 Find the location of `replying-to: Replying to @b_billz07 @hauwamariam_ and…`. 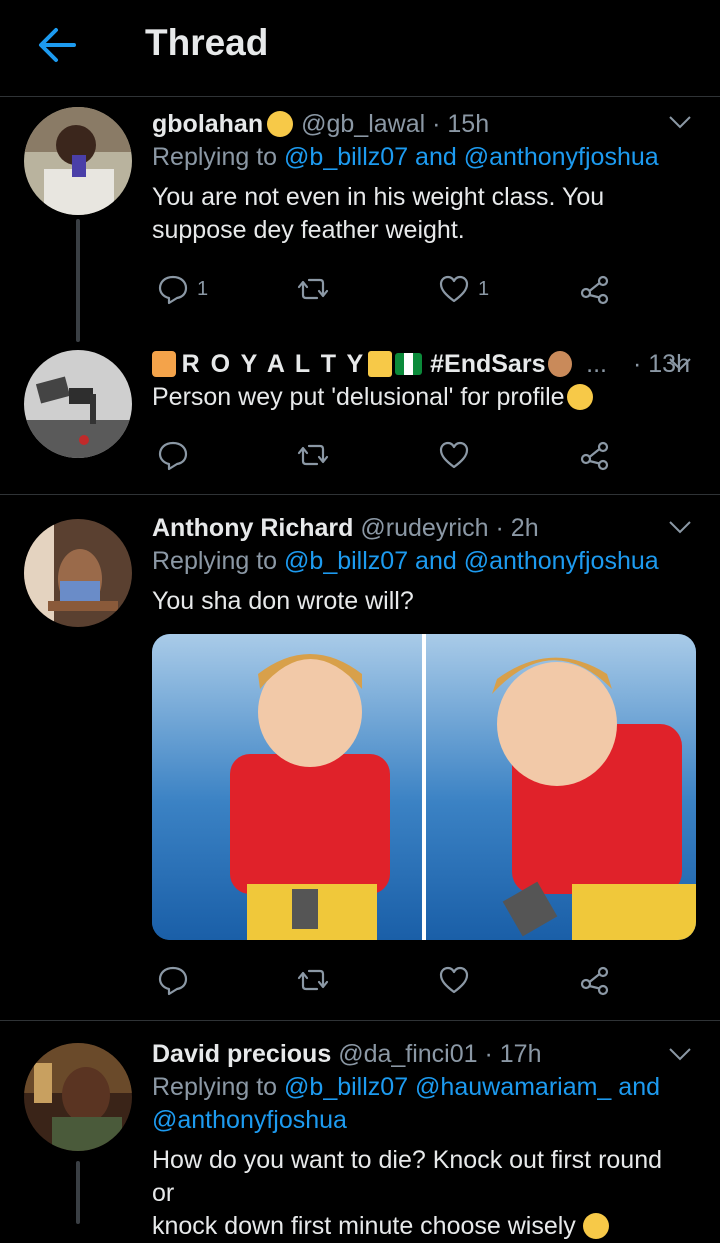

replying-to: Replying to @b_billz07 @hauwamariam_ and… is located at coordinates (406, 1103).